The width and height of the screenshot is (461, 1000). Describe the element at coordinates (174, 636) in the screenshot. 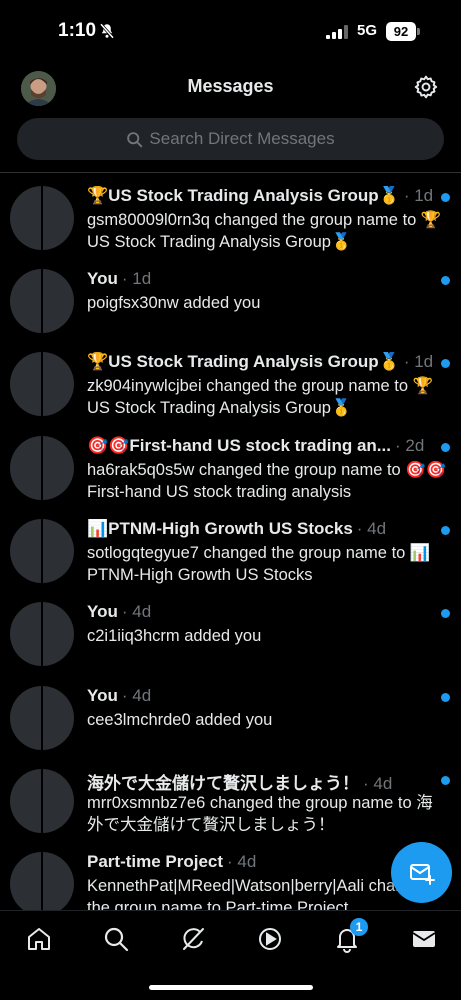

I see `conversation-preview: c2i1iiq3hcrm added you` at that location.